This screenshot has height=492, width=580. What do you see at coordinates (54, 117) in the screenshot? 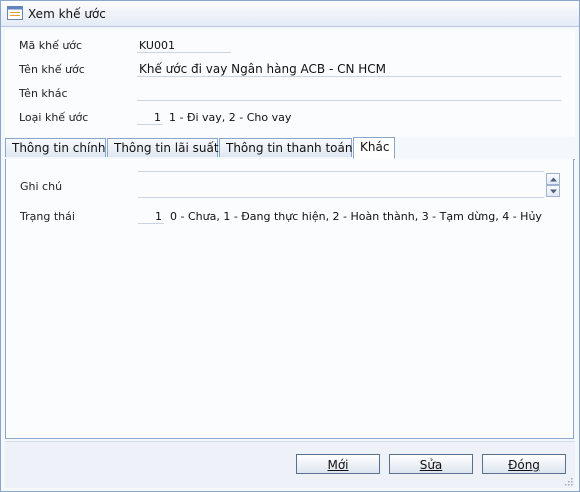
I see `contract-type-label: Loại khế ước` at bounding box center [54, 117].